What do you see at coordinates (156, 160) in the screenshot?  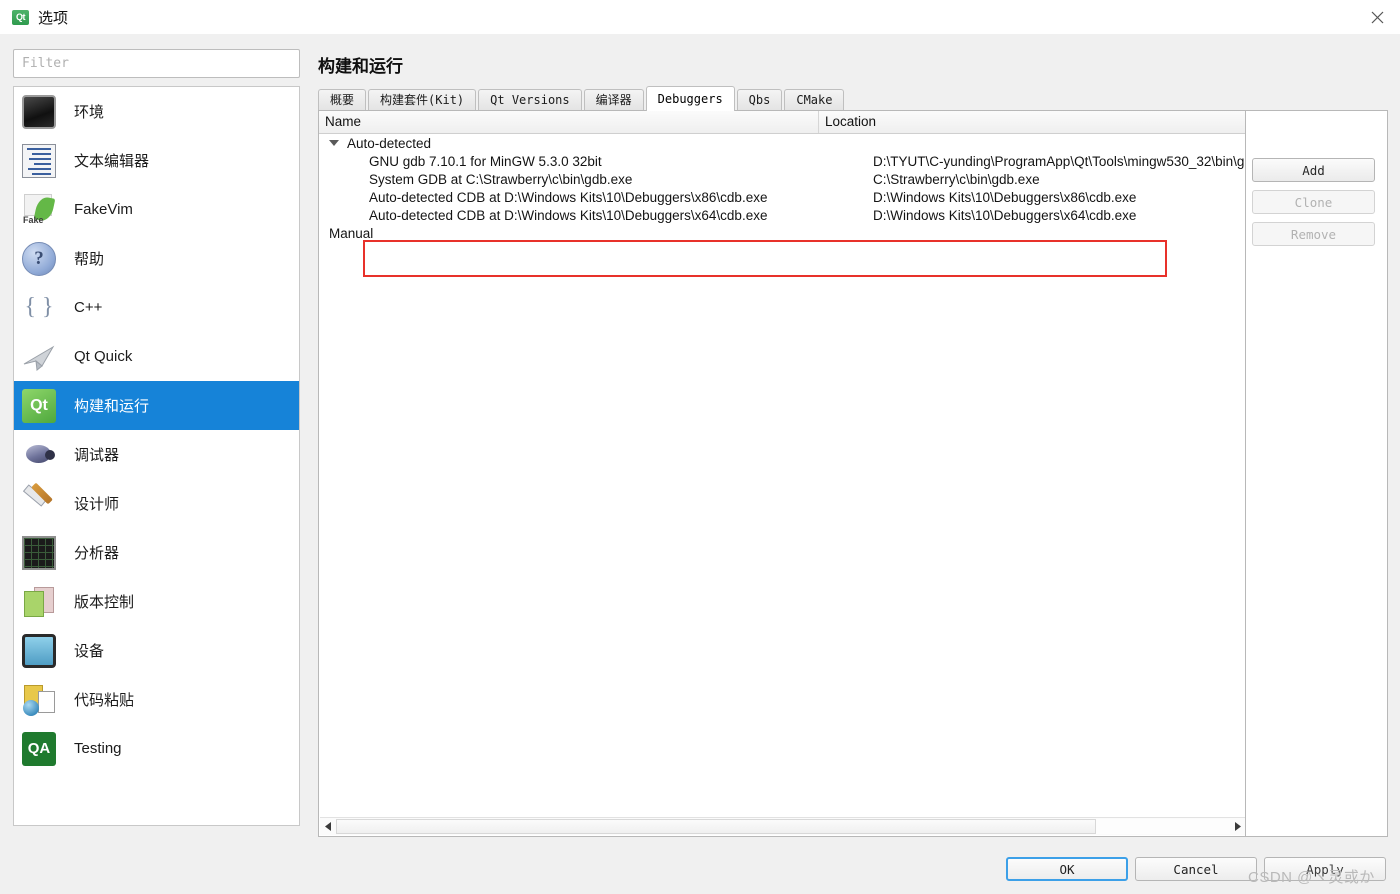 I see `sidebar-item-text-editor: 文本编辑器` at bounding box center [156, 160].